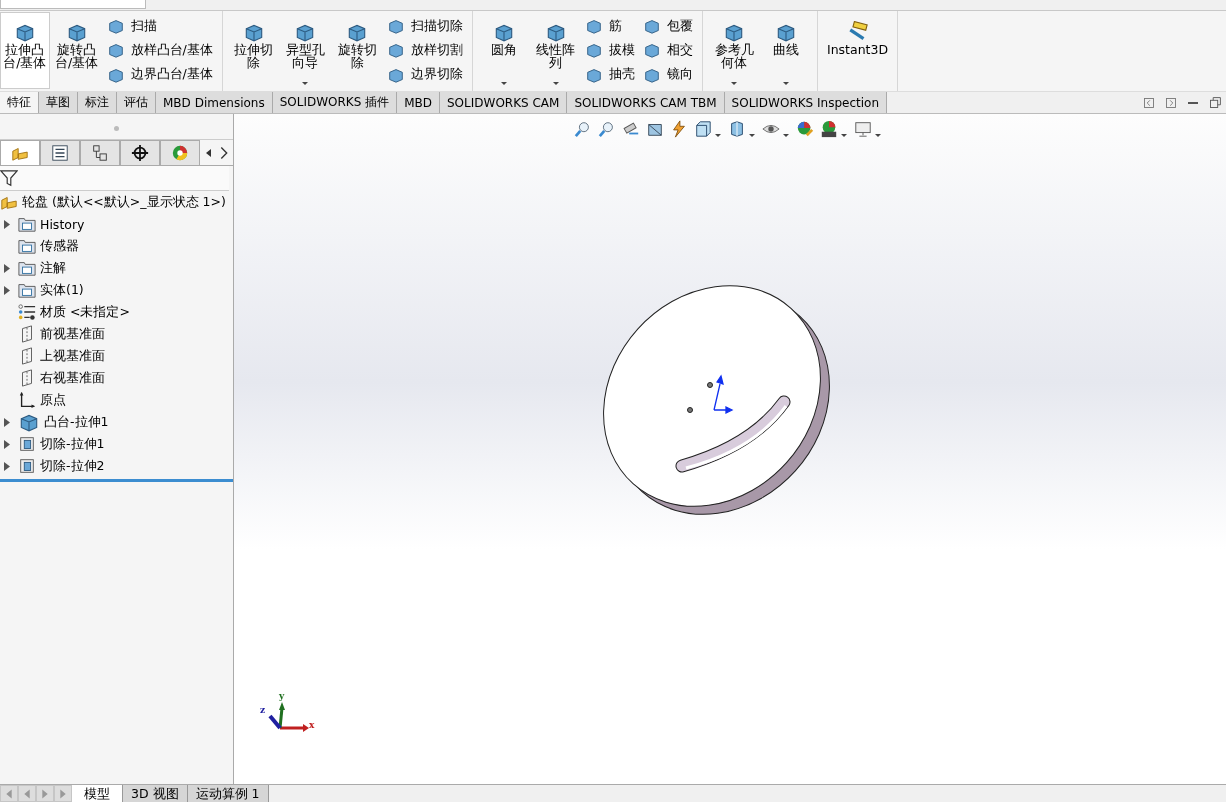 The width and height of the screenshot is (1226, 802). I want to click on crosshair-icon, so click(140, 153).